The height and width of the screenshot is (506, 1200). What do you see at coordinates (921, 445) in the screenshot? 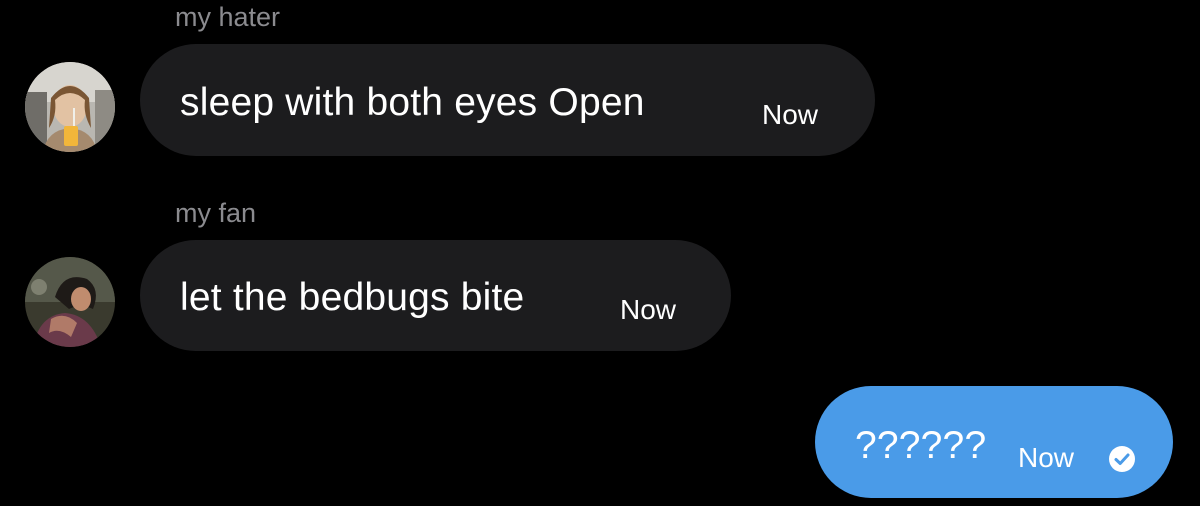
I see `message-text: ??????` at bounding box center [921, 445].